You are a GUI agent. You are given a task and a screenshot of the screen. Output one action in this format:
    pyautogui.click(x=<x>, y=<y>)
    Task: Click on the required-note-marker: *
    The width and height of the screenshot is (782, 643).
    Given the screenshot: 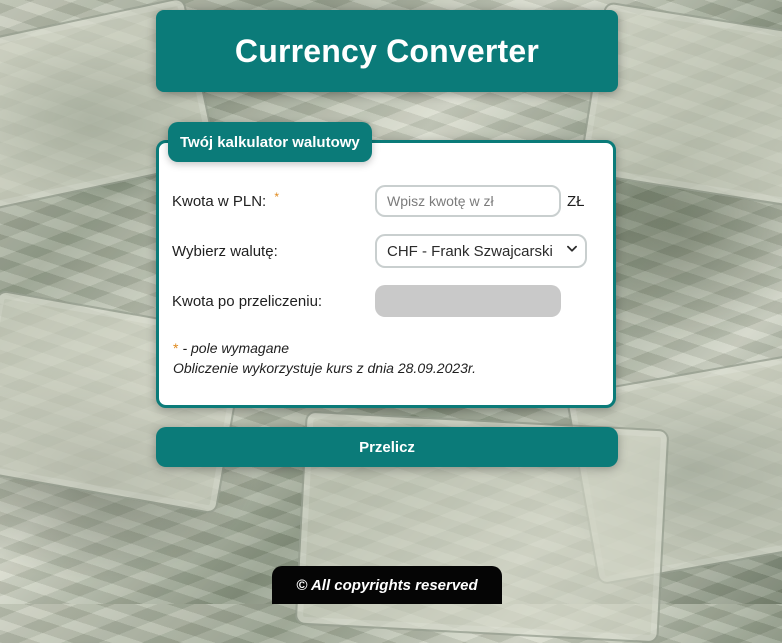 What is the action you would take?
    pyautogui.click(x=176, y=348)
    